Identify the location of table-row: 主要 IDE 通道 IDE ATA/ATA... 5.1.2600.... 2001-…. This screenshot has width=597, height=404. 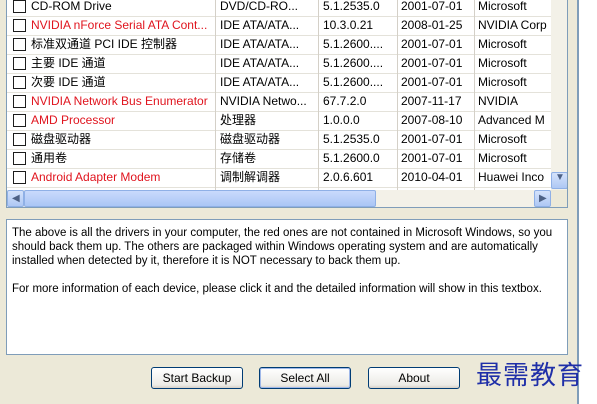
(279, 62).